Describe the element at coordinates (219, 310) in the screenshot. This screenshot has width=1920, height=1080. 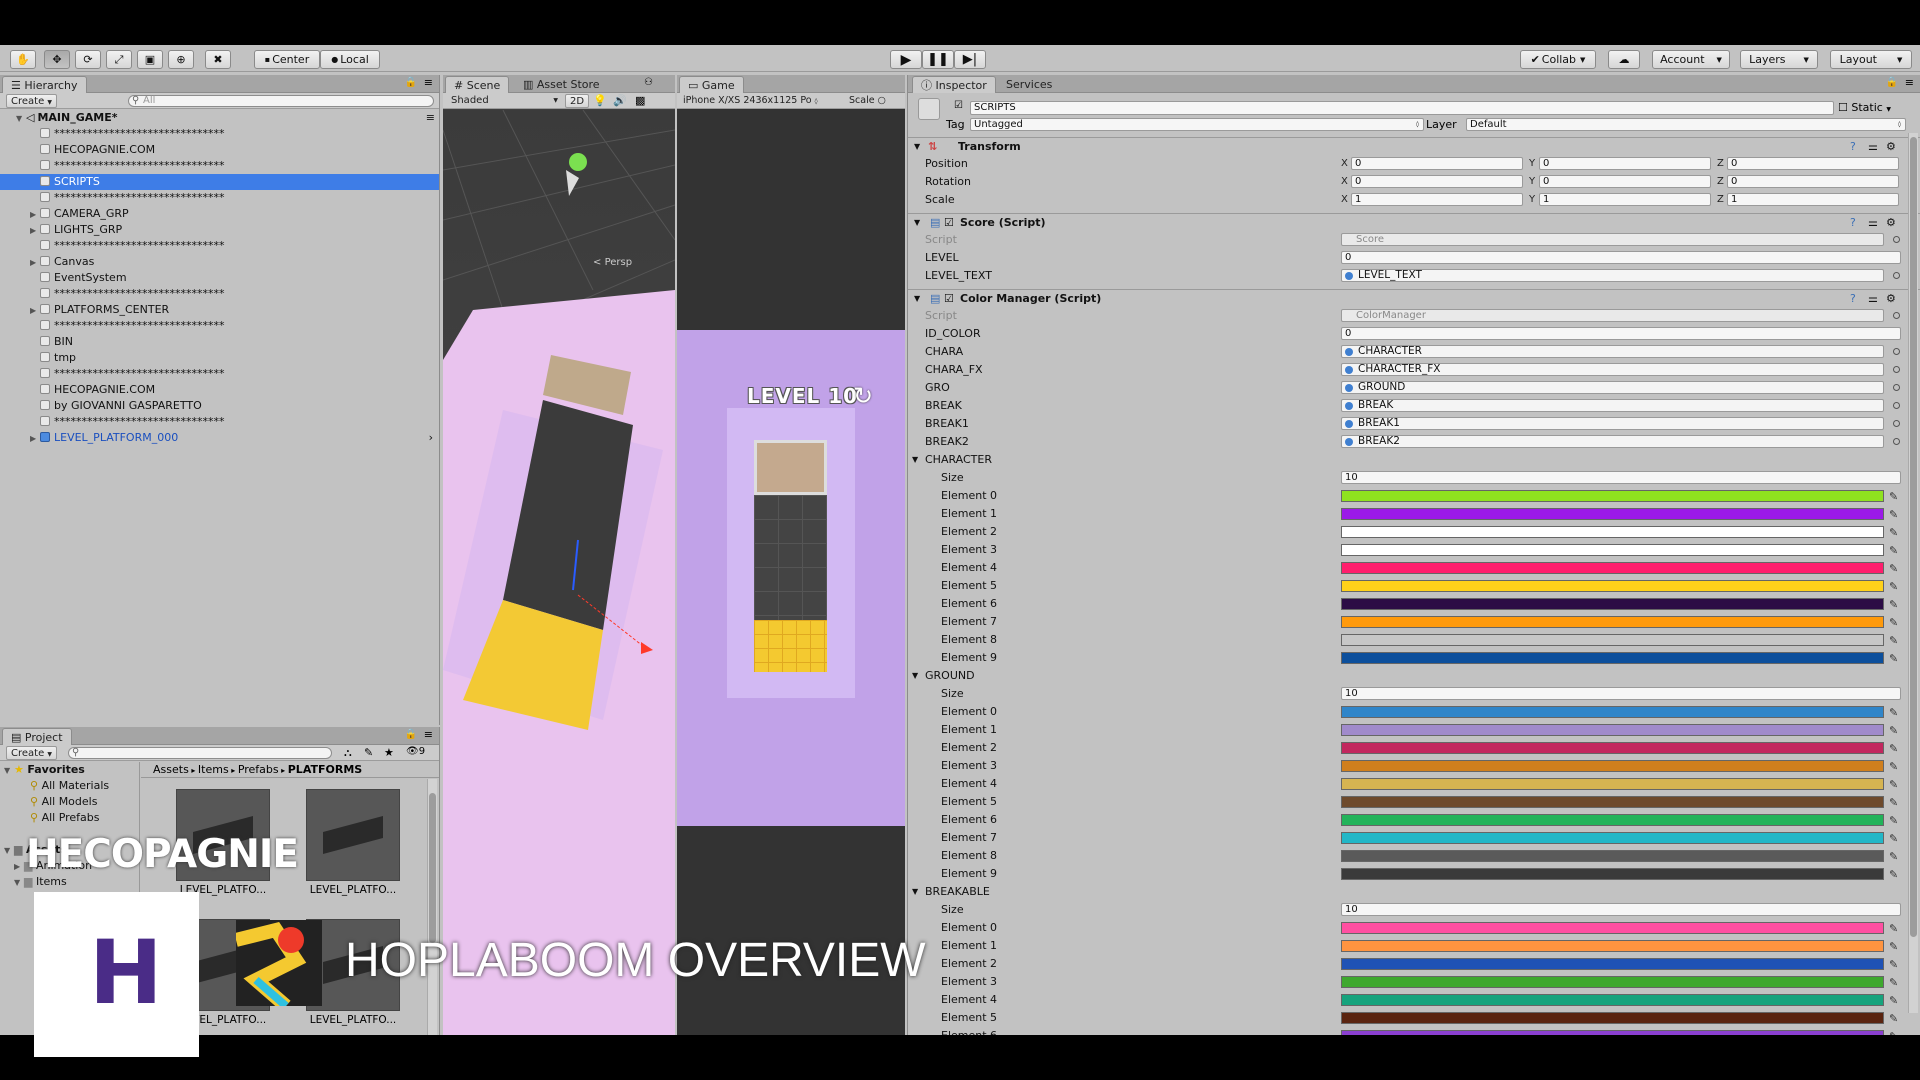
I see `hierarchy-item: ▶ PLATFORMS_CENTER` at that location.